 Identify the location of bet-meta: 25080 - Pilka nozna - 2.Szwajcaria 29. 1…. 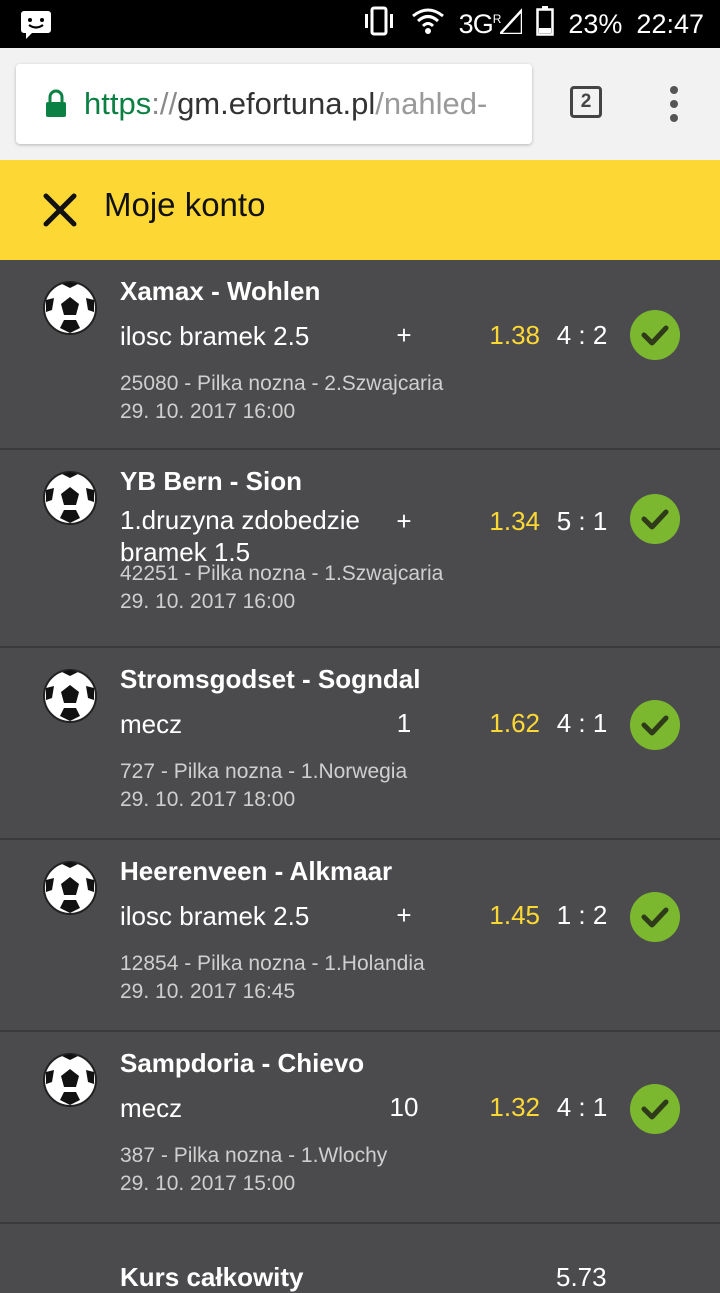
(281, 398).